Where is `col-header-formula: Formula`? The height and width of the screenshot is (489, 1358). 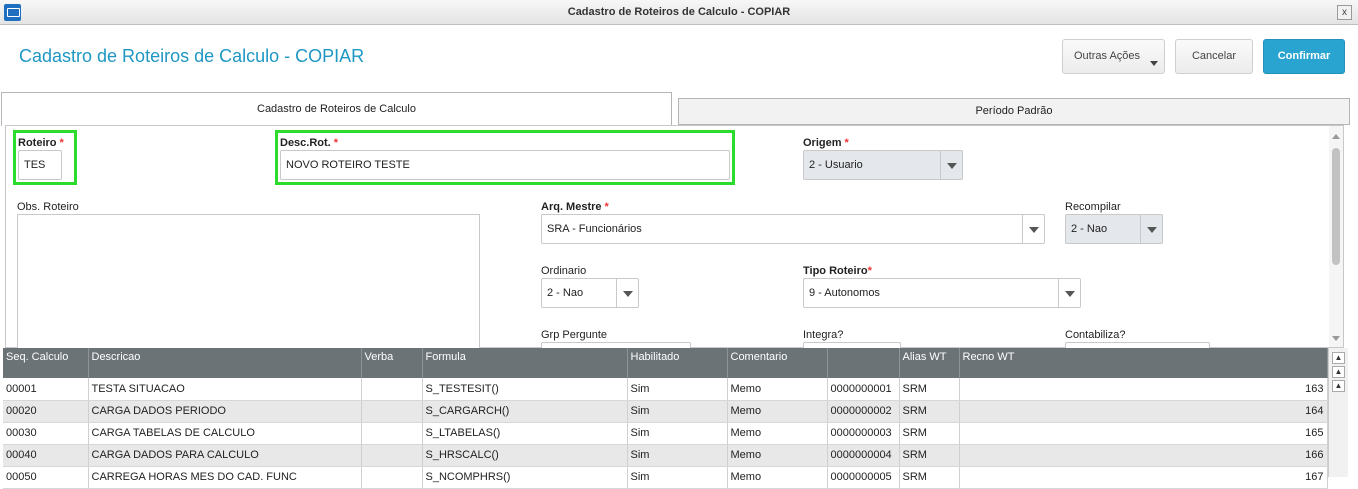
col-header-formula: Formula is located at coordinates (525, 363).